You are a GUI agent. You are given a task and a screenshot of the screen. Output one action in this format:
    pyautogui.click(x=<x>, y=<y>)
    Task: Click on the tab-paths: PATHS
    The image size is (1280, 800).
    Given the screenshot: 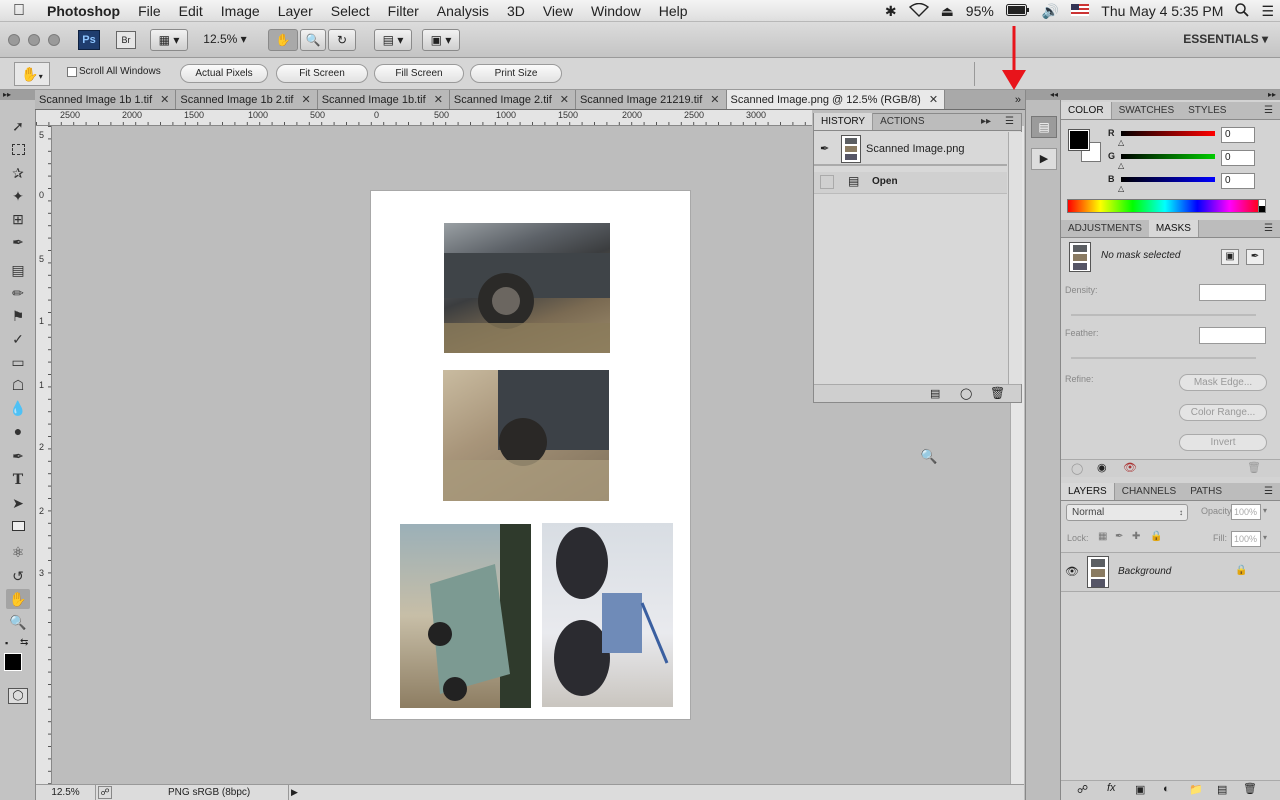 What is the action you would take?
    pyautogui.click(x=1206, y=491)
    